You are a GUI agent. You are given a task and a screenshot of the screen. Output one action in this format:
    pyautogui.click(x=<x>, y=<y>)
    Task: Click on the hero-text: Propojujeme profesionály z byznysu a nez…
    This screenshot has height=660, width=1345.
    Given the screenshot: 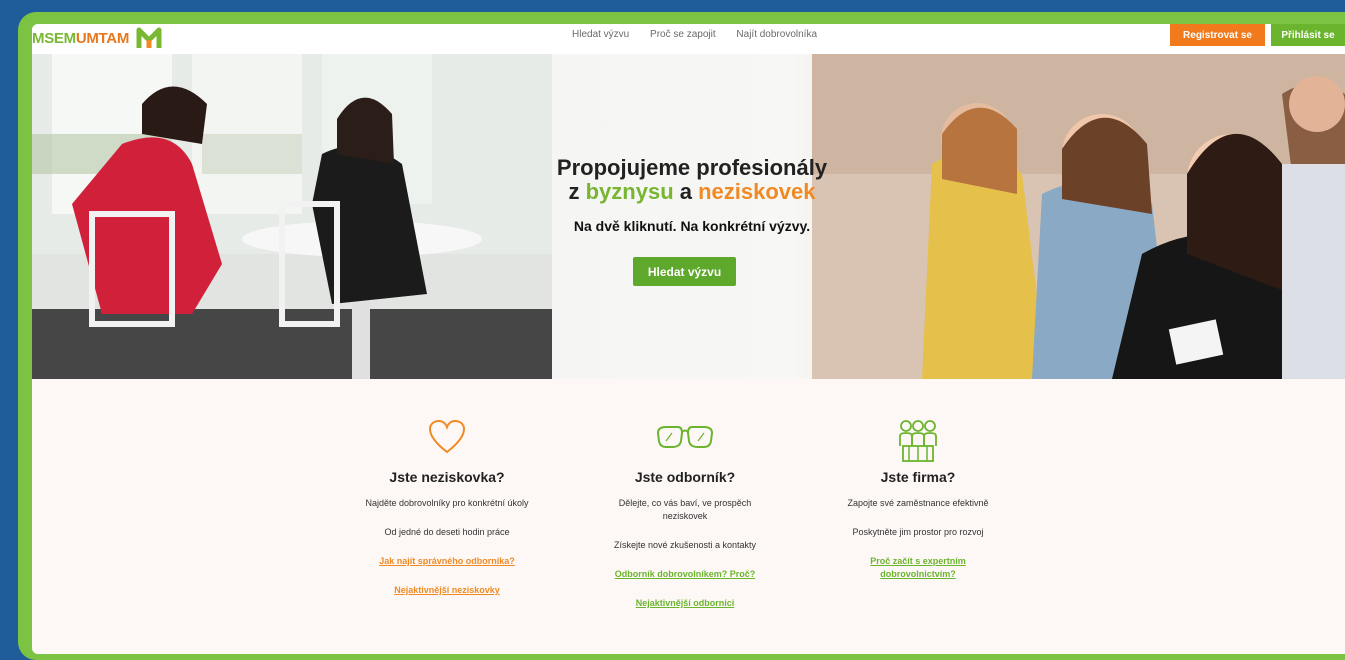 What is the action you would take?
    pyautogui.click(x=692, y=195)
    